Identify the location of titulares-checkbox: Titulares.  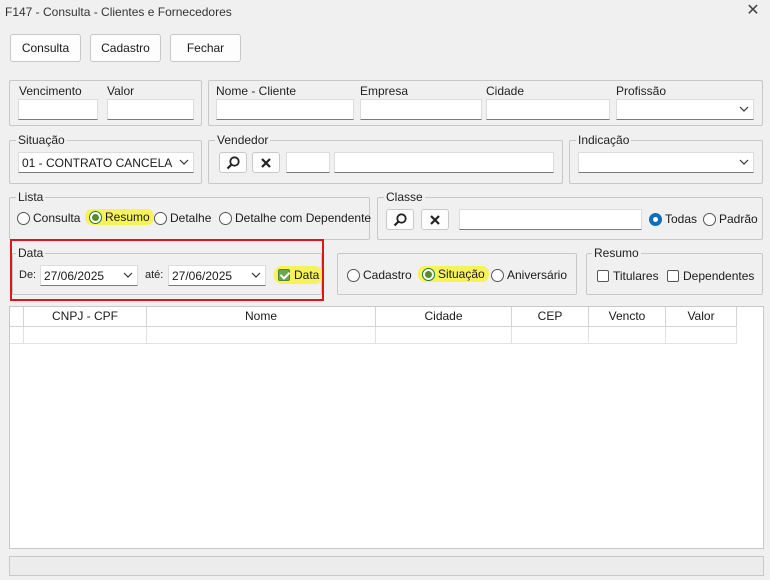
(628, 276).